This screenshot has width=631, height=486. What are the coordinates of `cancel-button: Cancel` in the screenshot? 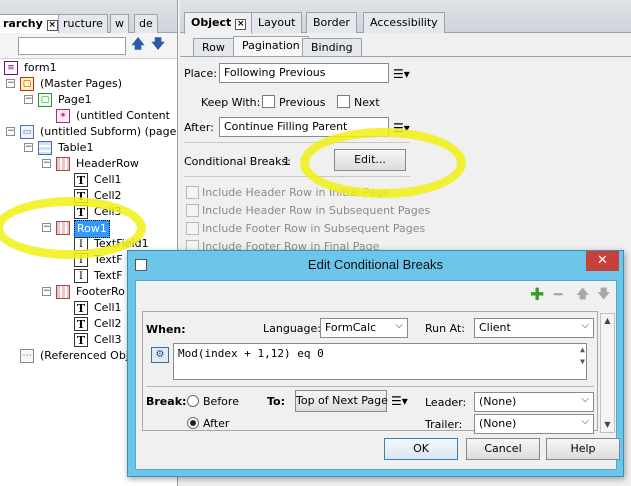 It's located at (503, 449).